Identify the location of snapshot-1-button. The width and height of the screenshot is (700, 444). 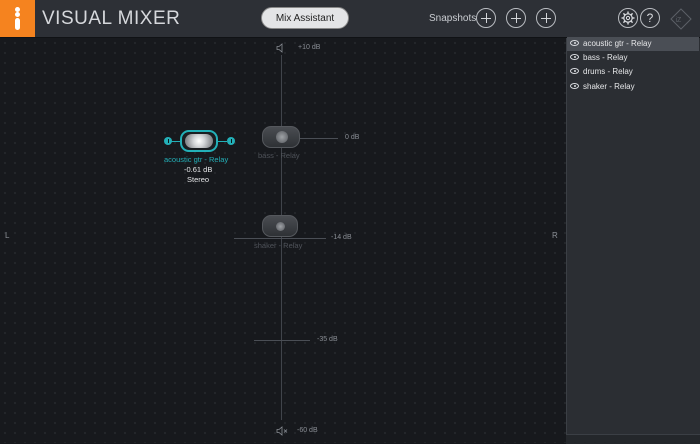
(486, 18).